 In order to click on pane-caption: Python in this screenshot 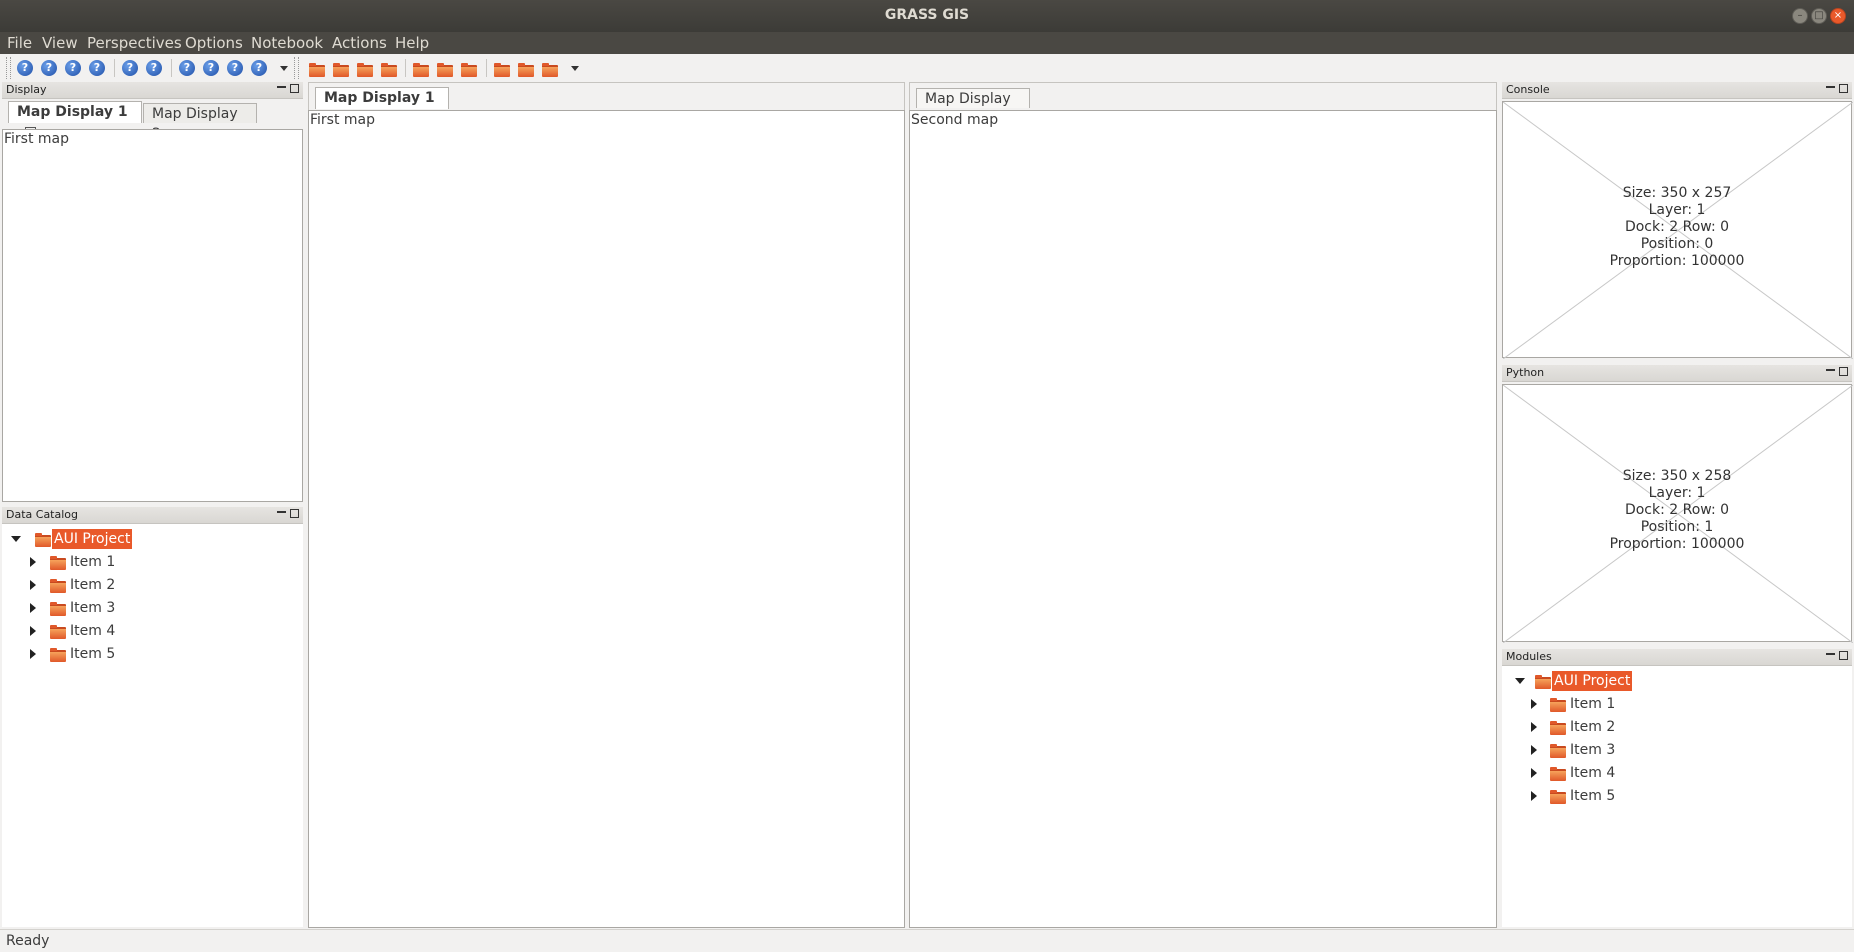, I will do `click(1677, 373)`.